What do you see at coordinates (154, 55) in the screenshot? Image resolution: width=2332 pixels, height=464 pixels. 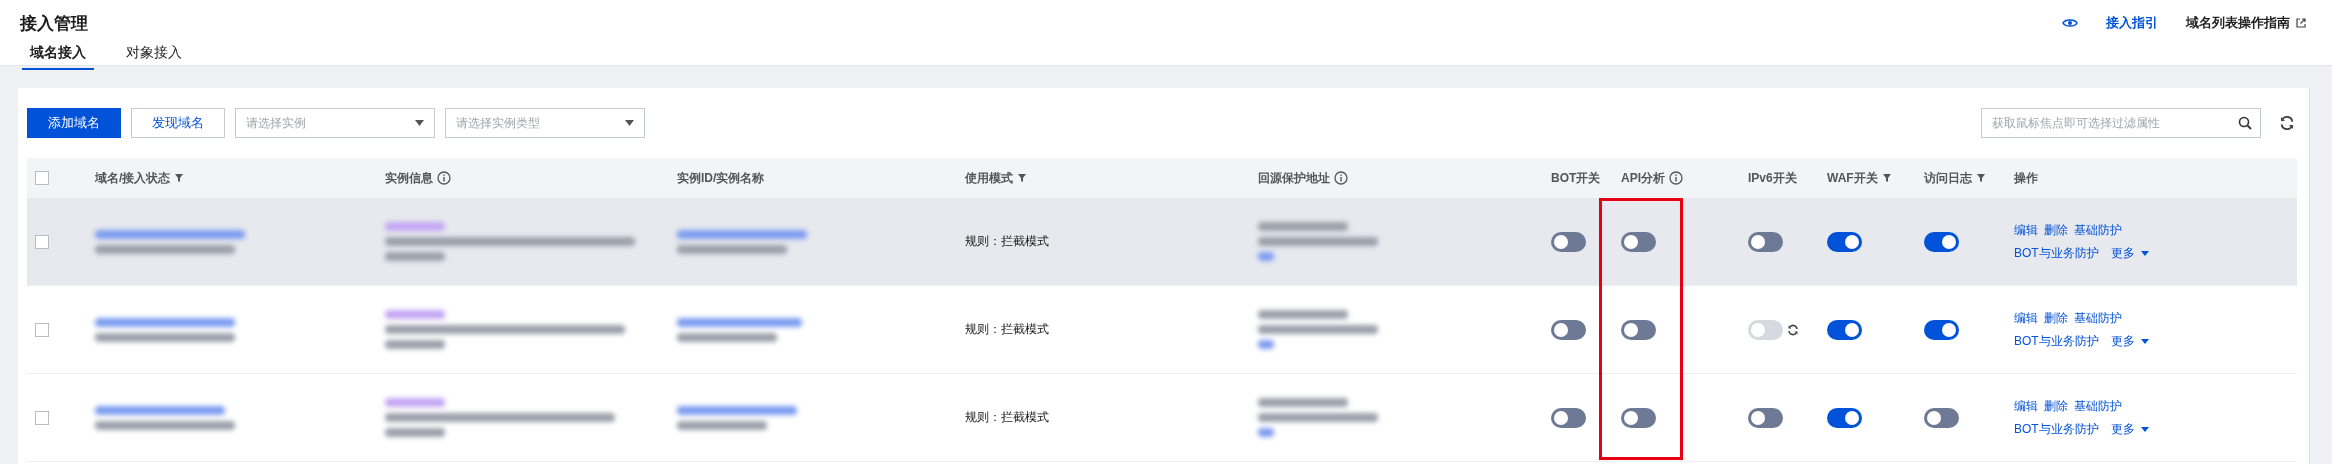 I see `tab: 对象接入` at bounding box center [154, 55].